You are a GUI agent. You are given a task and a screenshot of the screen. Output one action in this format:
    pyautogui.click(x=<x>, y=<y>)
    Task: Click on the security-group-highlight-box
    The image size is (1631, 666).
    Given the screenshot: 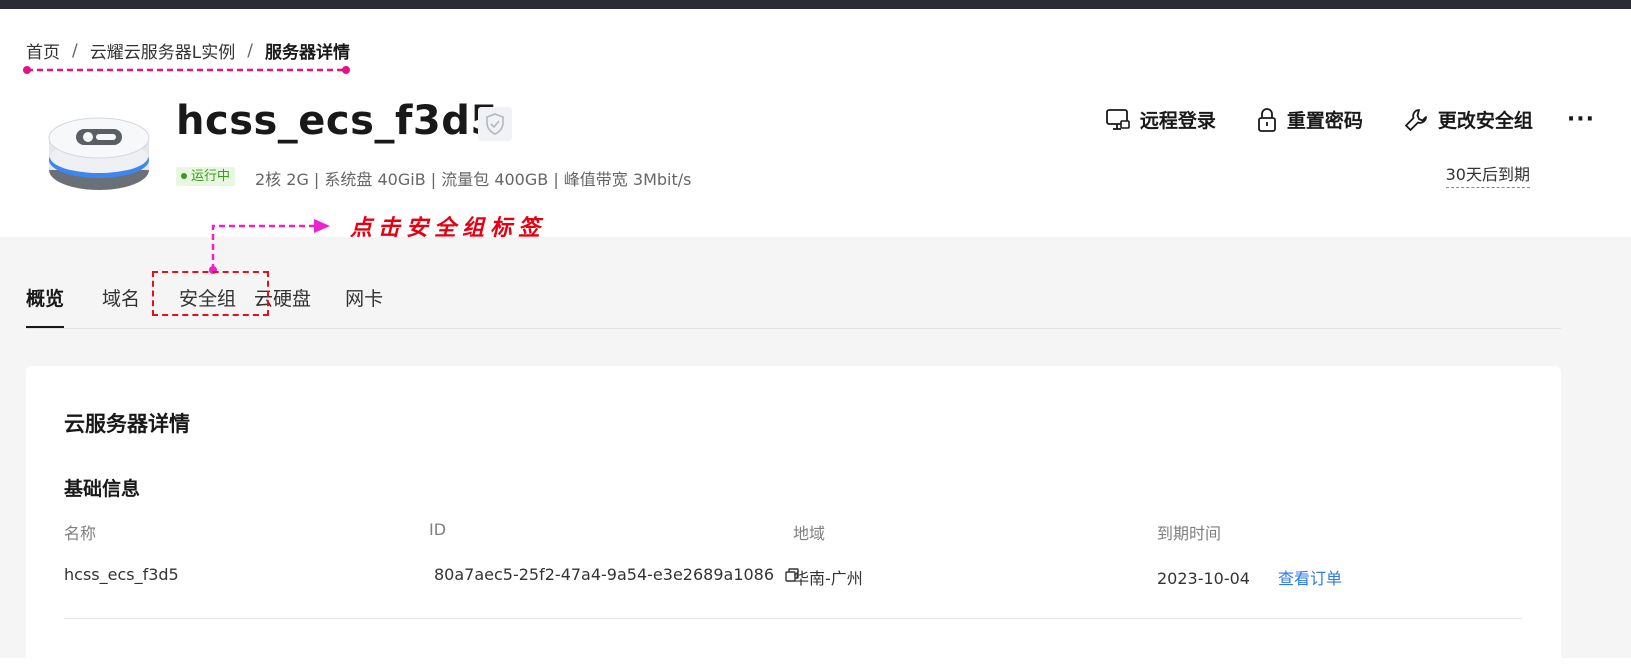 What is the action you would take?
    pyautogui.click(x=210, y=293)
    